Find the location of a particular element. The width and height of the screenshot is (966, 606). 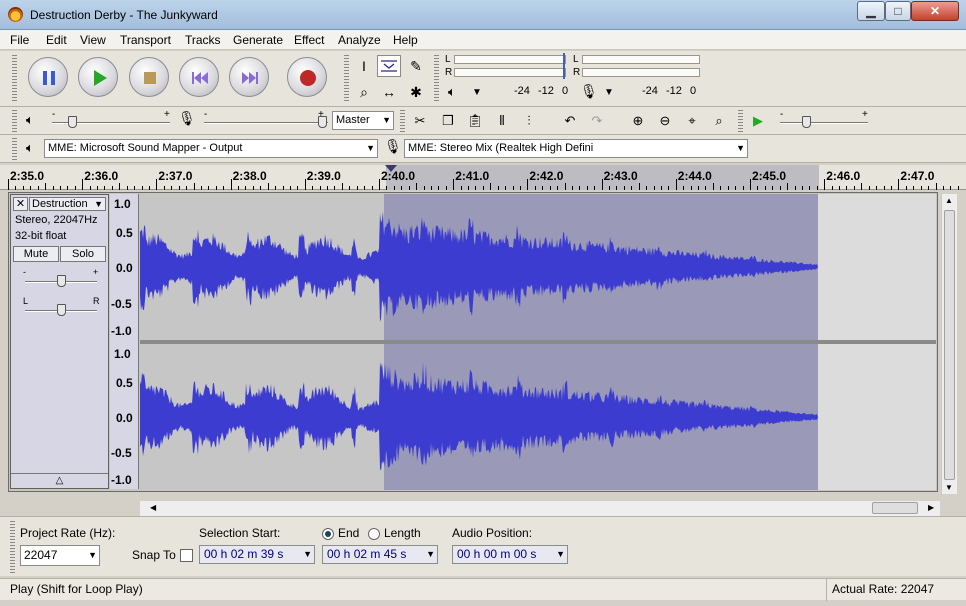

menu-file: File is located at coordinates (19, 40).